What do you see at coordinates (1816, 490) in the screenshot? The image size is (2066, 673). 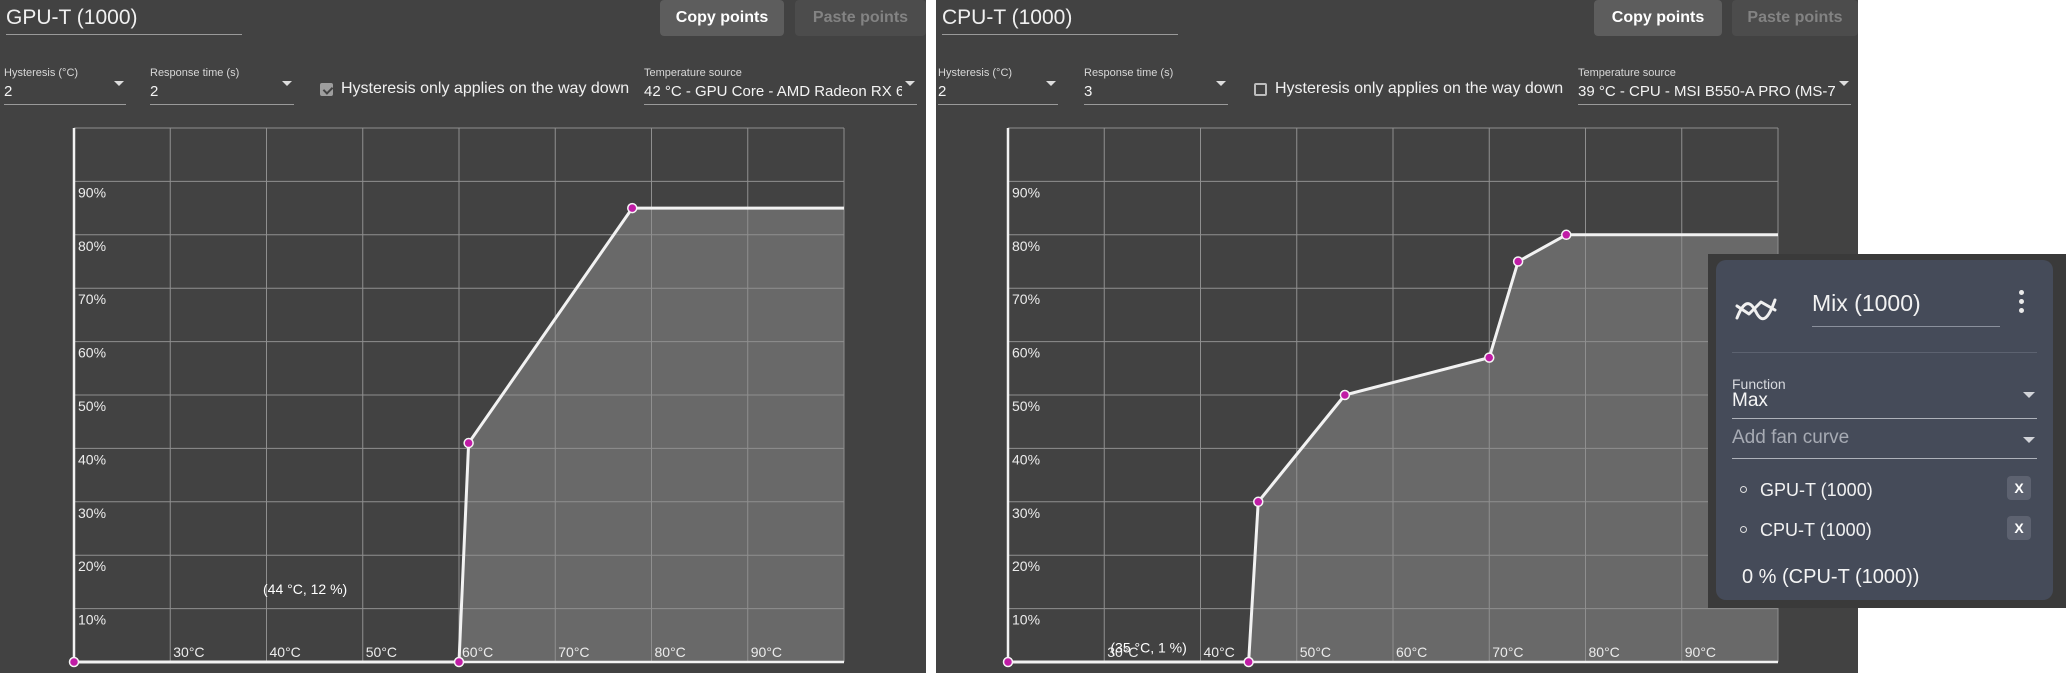 I see `mix-curve-label: GPU-T (1000)` at bounding box center [1816, 490].